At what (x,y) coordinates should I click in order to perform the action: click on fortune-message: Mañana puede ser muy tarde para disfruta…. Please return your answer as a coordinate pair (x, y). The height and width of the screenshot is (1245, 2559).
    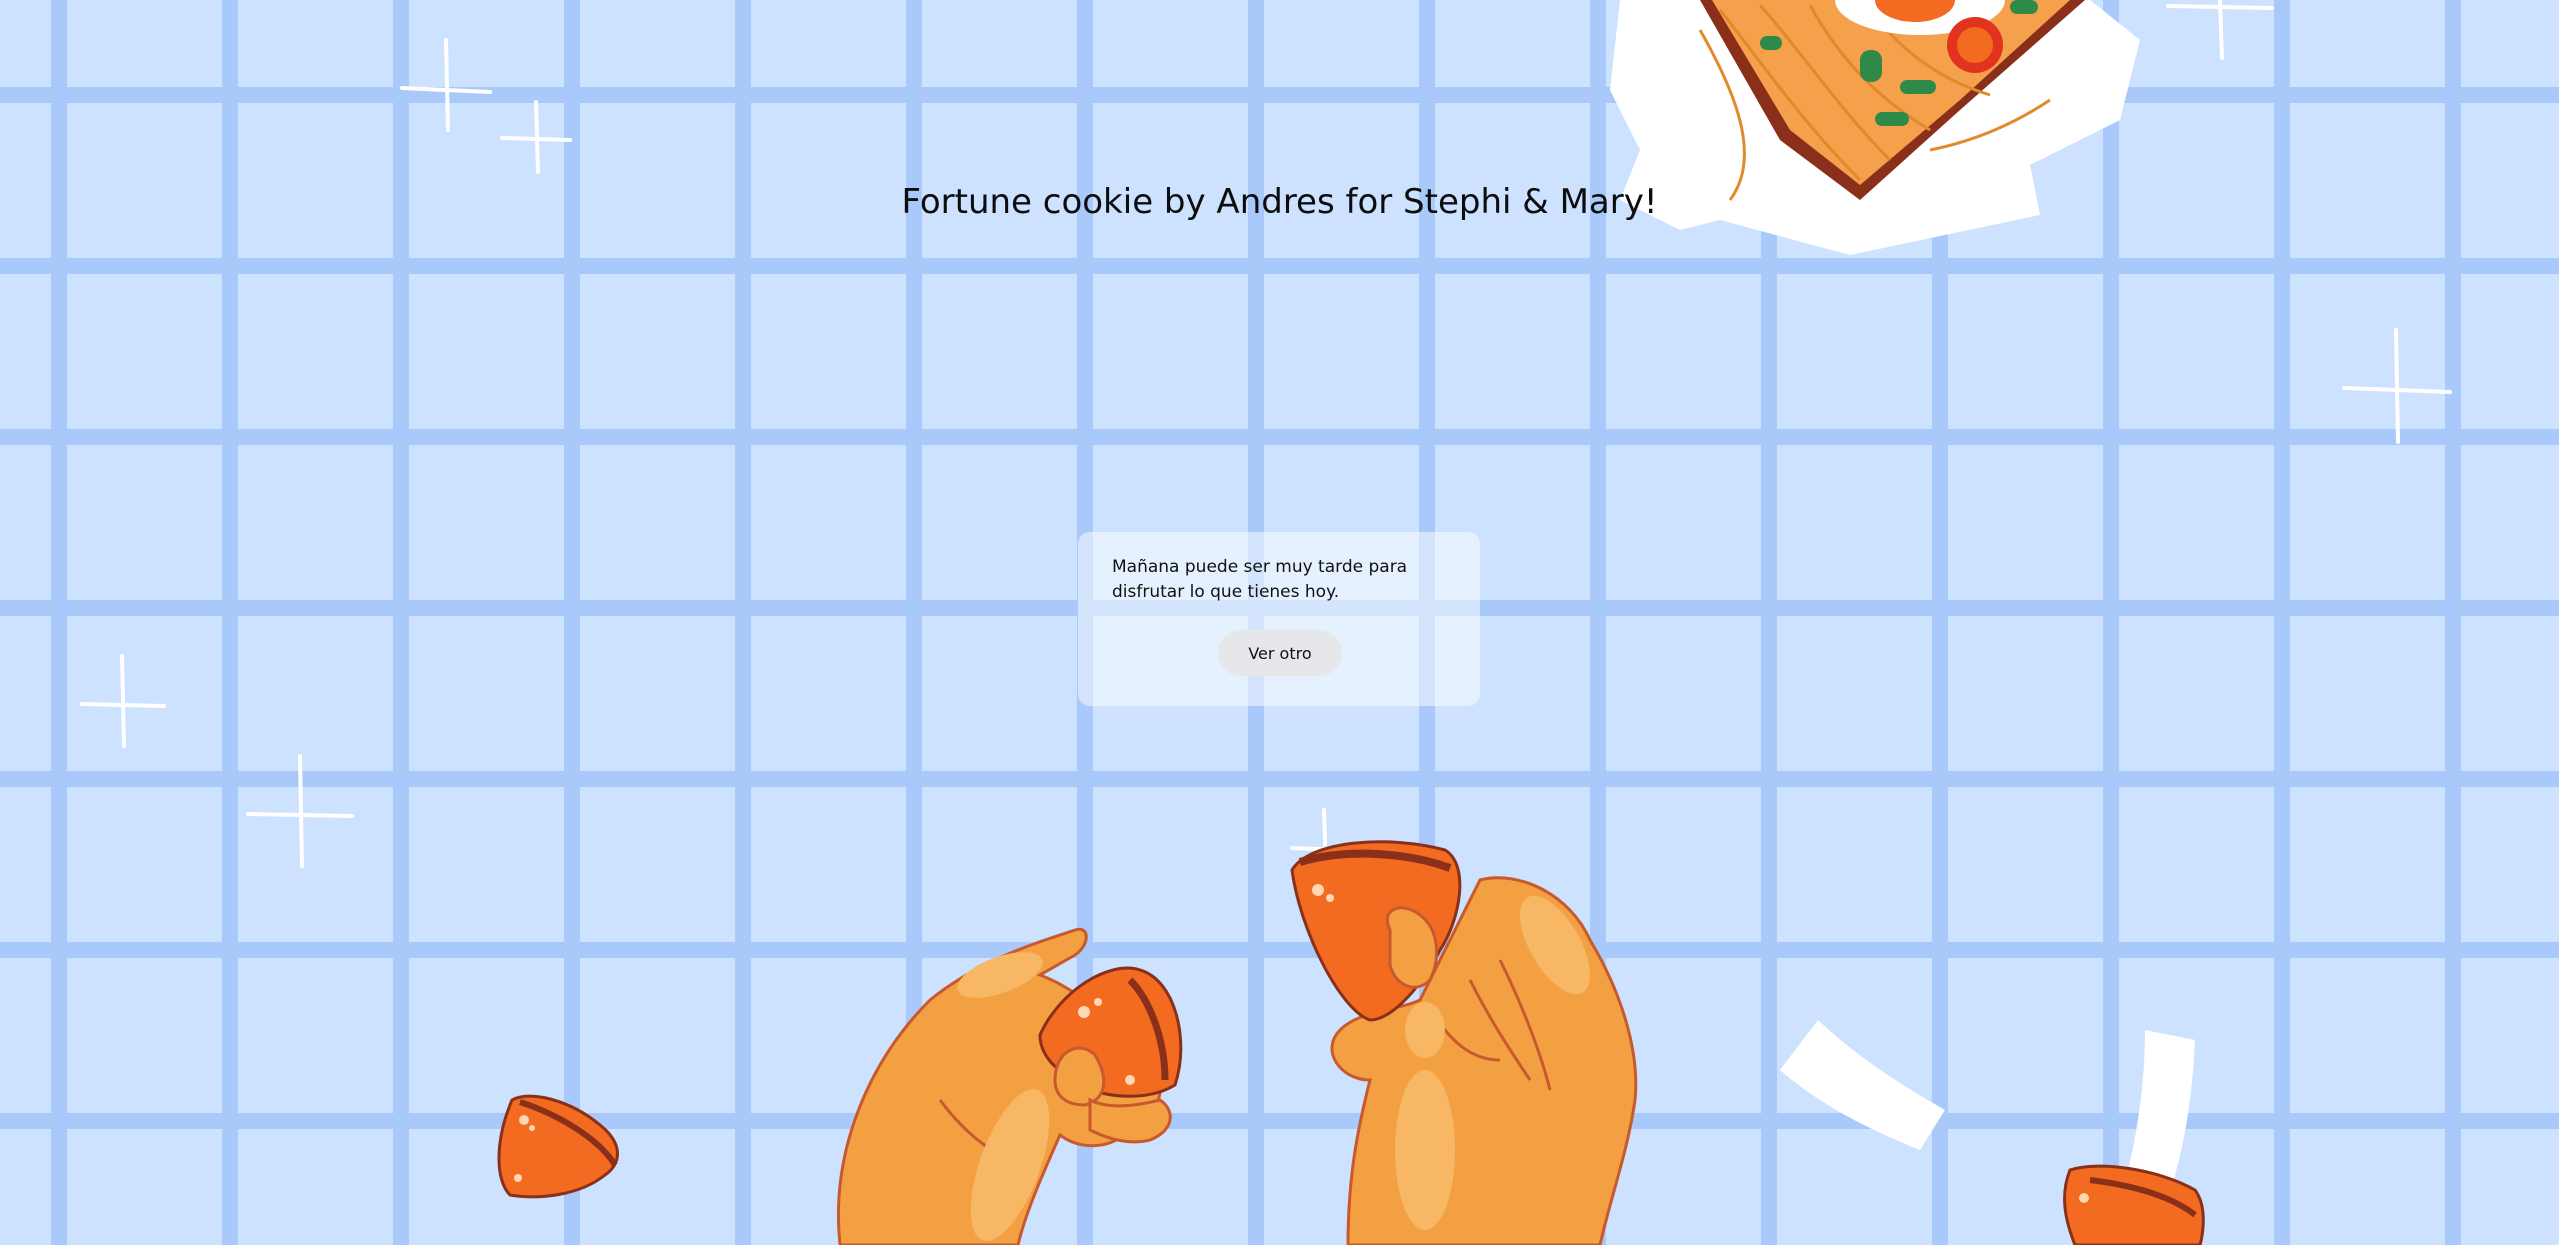
    Looking at the image, I should click on (1260, 579).